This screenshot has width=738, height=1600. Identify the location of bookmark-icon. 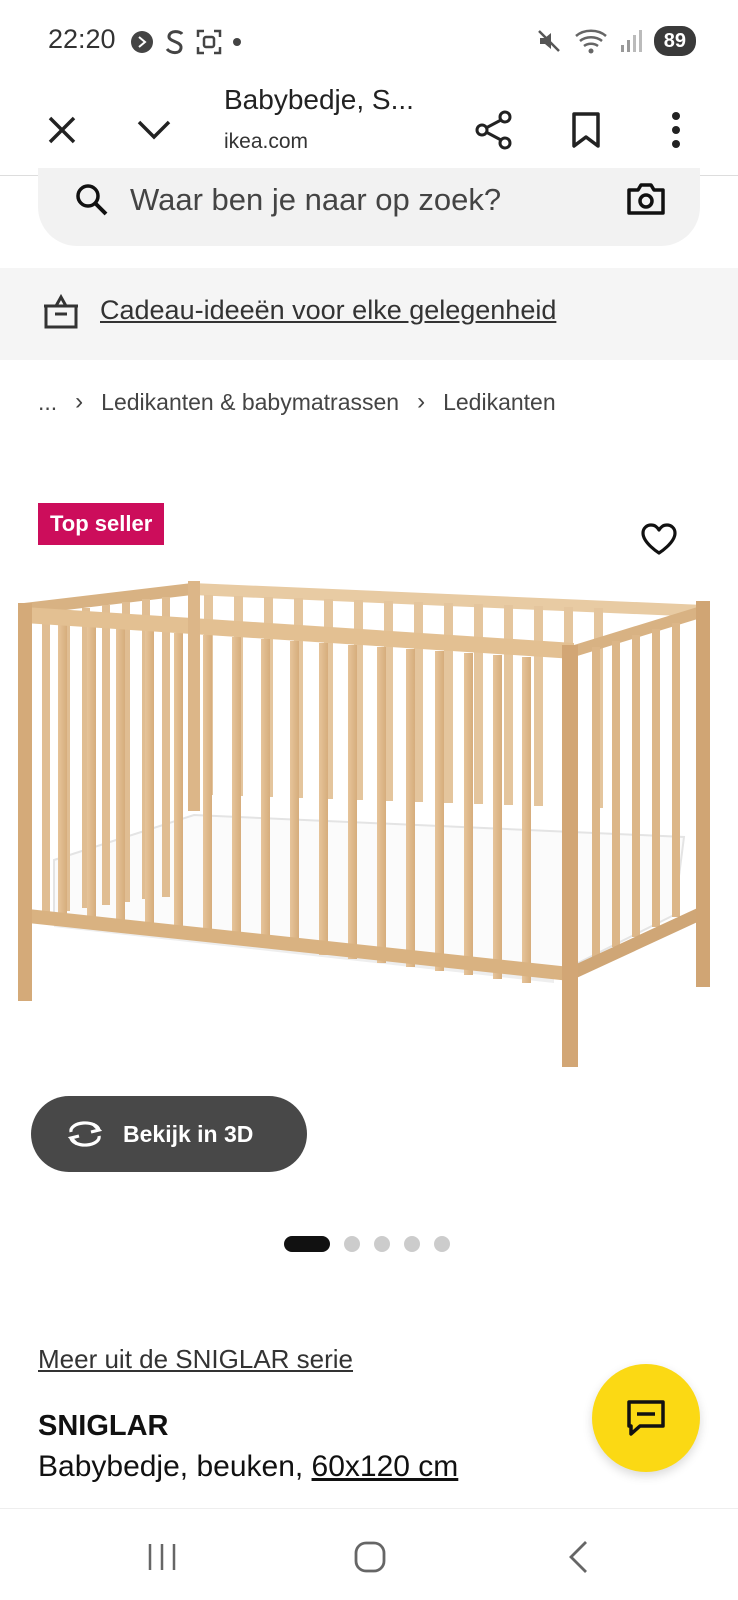
(586, 130).